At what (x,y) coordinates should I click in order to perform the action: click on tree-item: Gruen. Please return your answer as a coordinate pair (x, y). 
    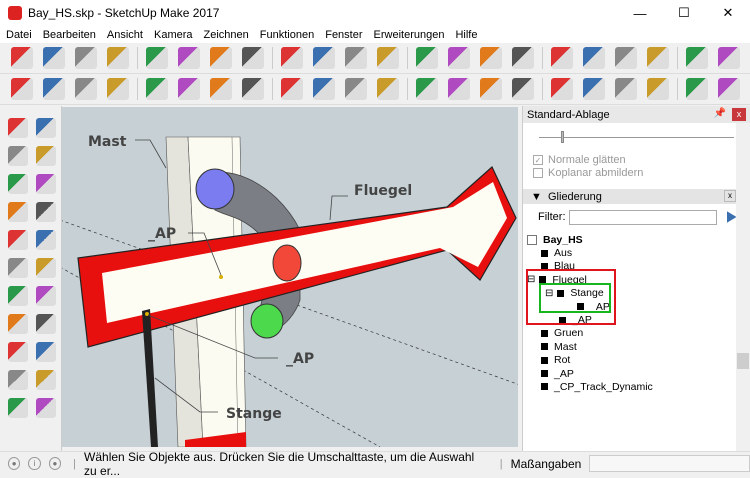
    Looking at the image, I should click on (636, 333).